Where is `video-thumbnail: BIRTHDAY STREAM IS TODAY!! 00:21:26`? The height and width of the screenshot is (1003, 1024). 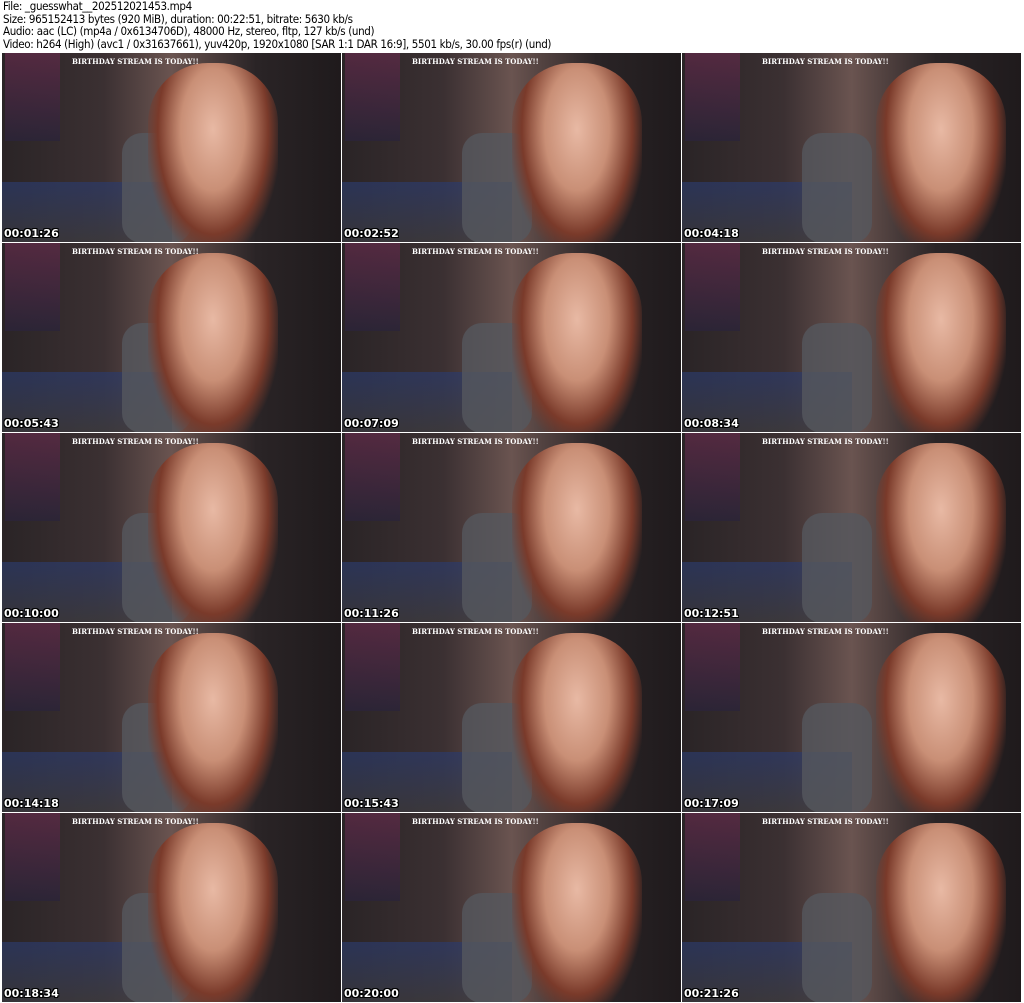
video-thumbnail: BIRTHDAY STREAM IS TODAY!! 00:21:26 is located at coordinates (851, 907).